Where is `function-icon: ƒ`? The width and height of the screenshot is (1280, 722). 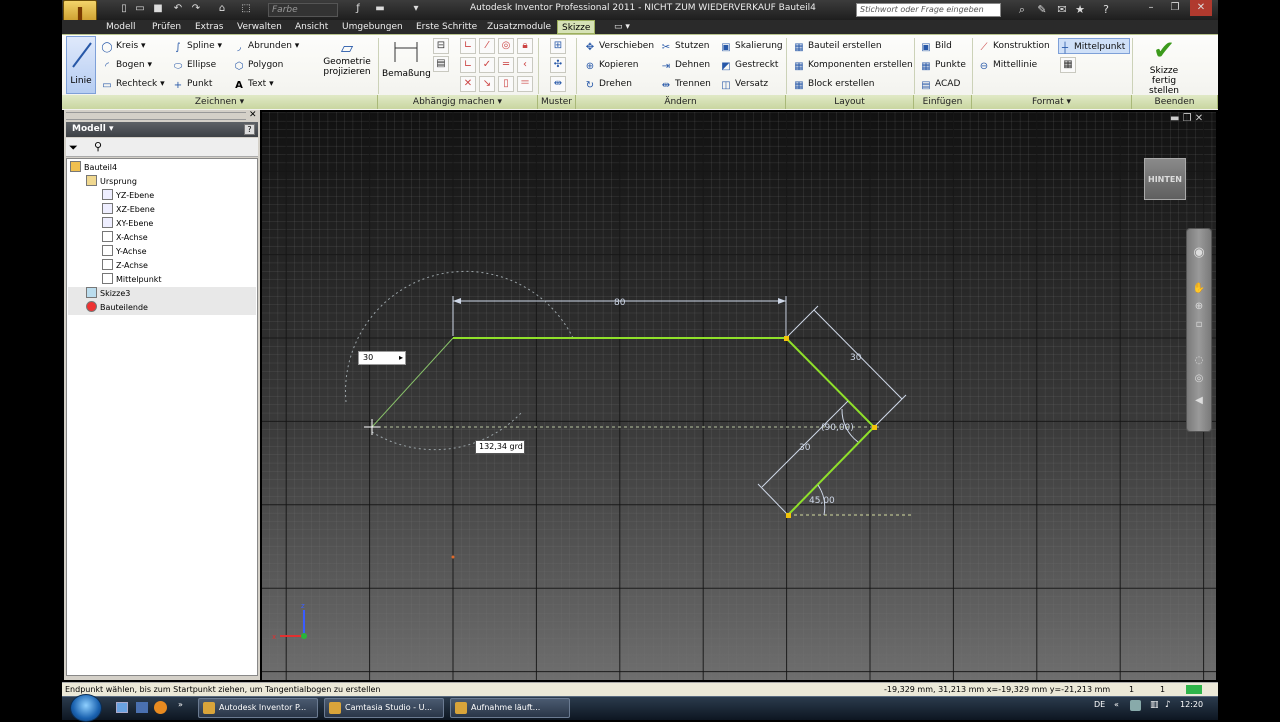
function-icon: ƒ is located at coordinates (358, 9).